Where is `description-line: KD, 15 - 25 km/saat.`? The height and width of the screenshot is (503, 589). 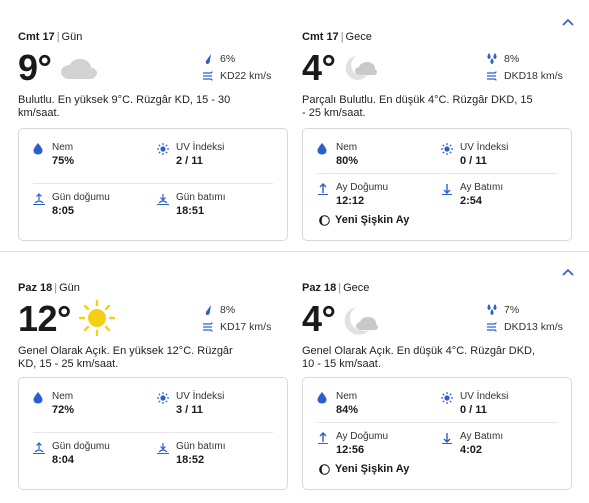
description-line: KD, 15 - 25 km/saat. is located at coordinates (68, 364).